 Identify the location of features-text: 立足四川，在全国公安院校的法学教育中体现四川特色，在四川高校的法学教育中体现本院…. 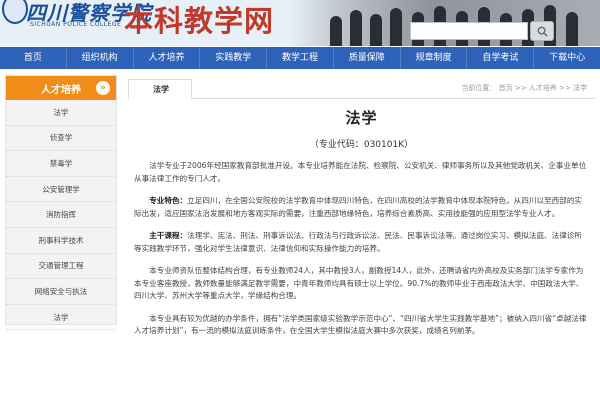
(358, 207).